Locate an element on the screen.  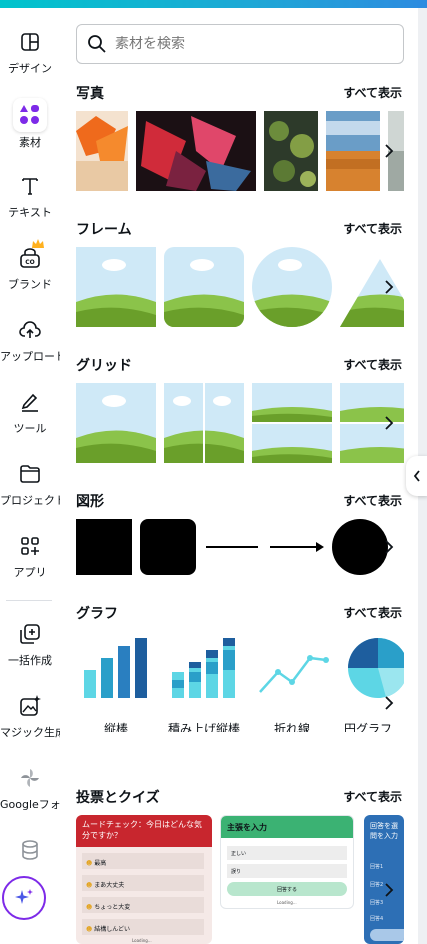
chart-label: 積み上げ縦棒 is located at coordinates (203, 727).